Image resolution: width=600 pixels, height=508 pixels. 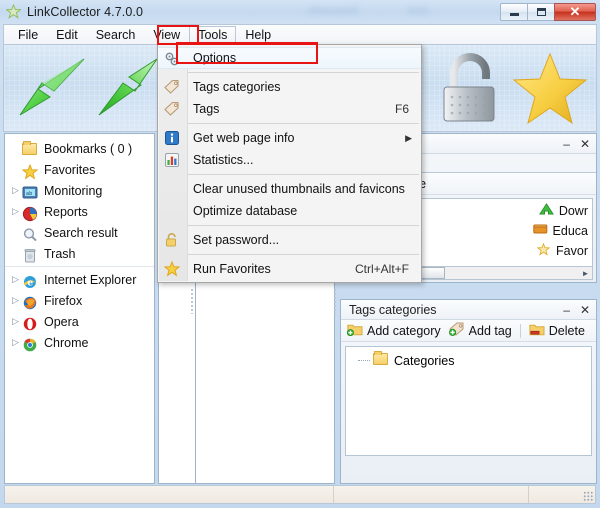 I want to click on sidebar-item-firefox: ▷ Firefox, so click(x=79, y=300).